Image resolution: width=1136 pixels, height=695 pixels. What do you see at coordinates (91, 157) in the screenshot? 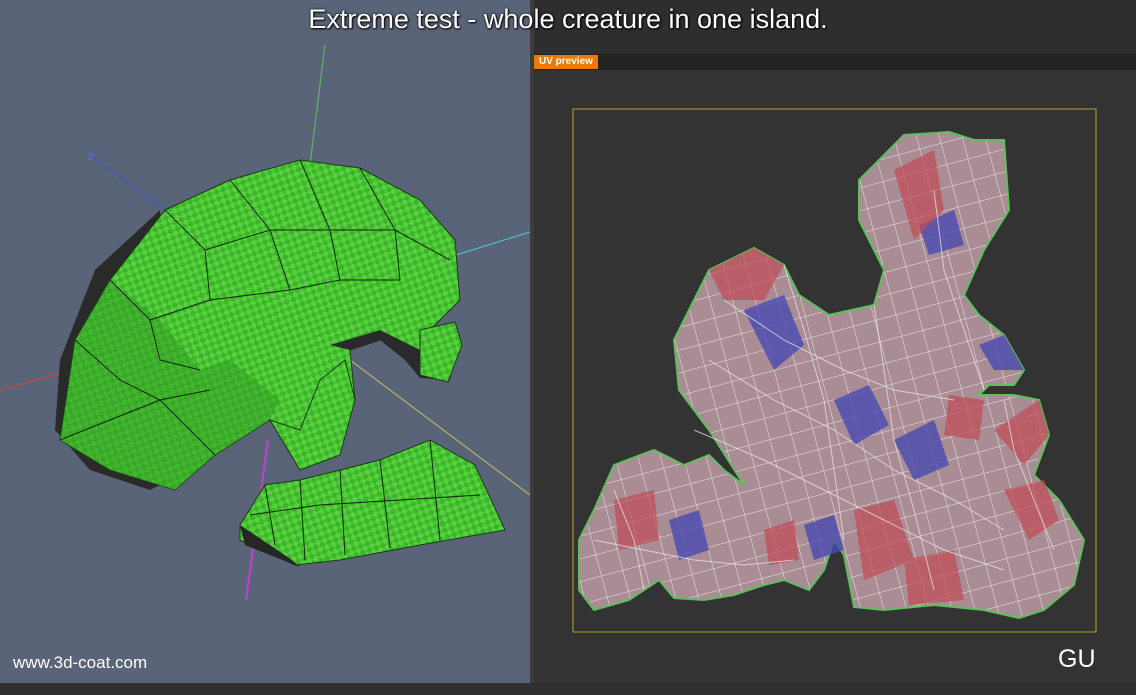
I see `axis-z-label: Z` at bounding box center [91, 157].